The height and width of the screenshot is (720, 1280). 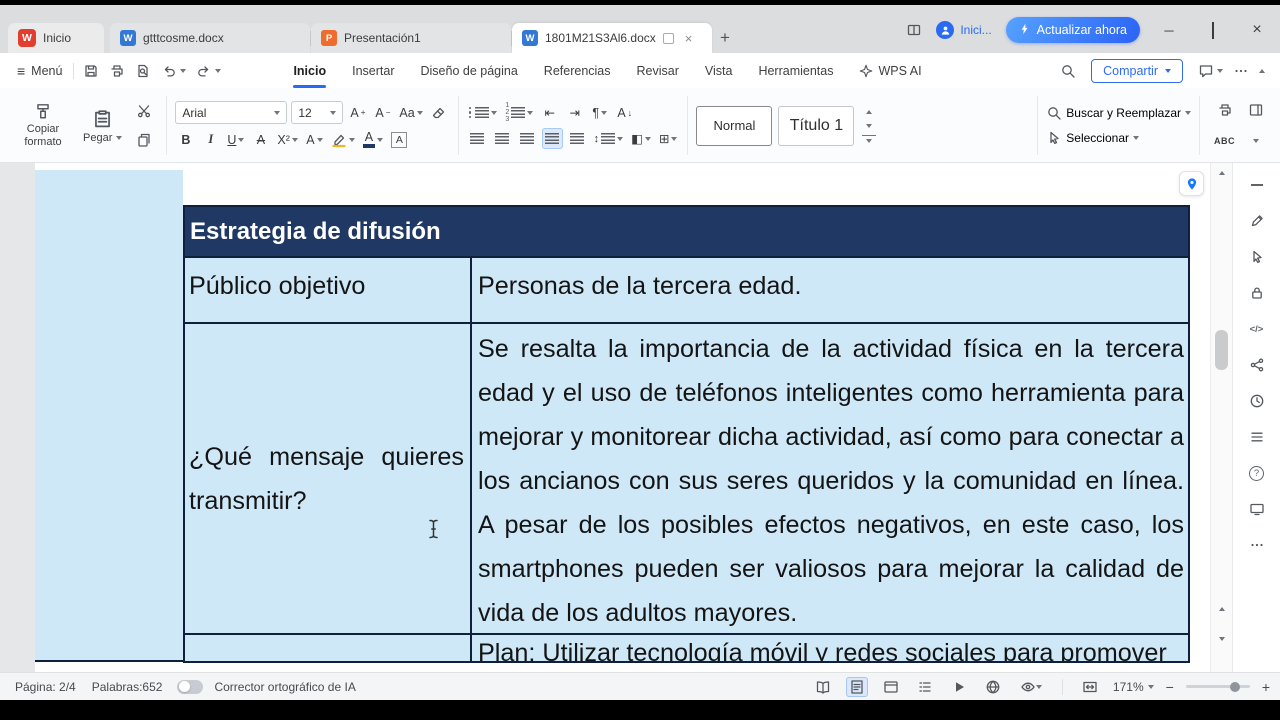 What do you see at coordinates (235, 139) in the screenshot?
I see `underline-button: U` at bounding box center [235, 139].